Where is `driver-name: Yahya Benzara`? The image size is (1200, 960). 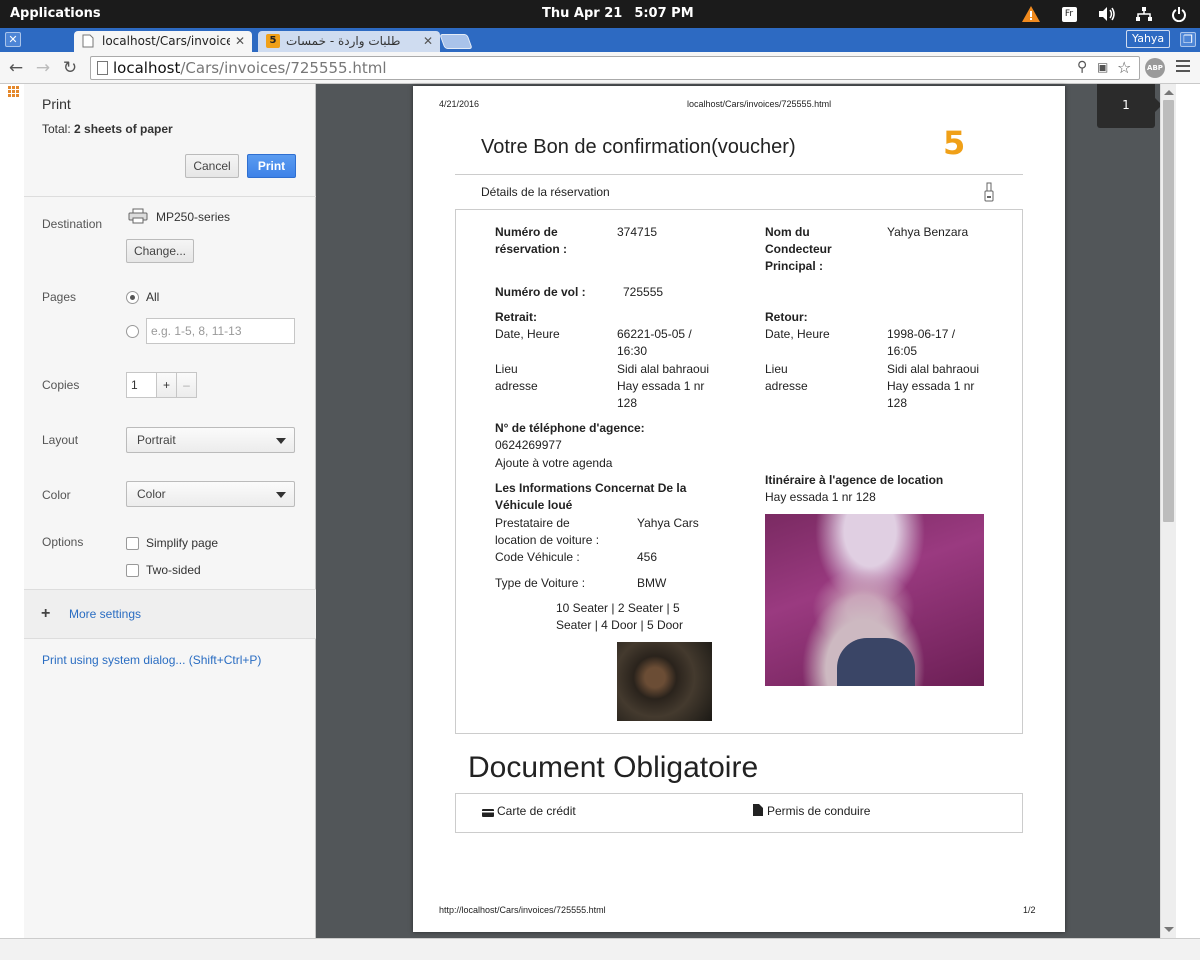 driver-name: Yahya Benzara is located at coordinates (928, 232).